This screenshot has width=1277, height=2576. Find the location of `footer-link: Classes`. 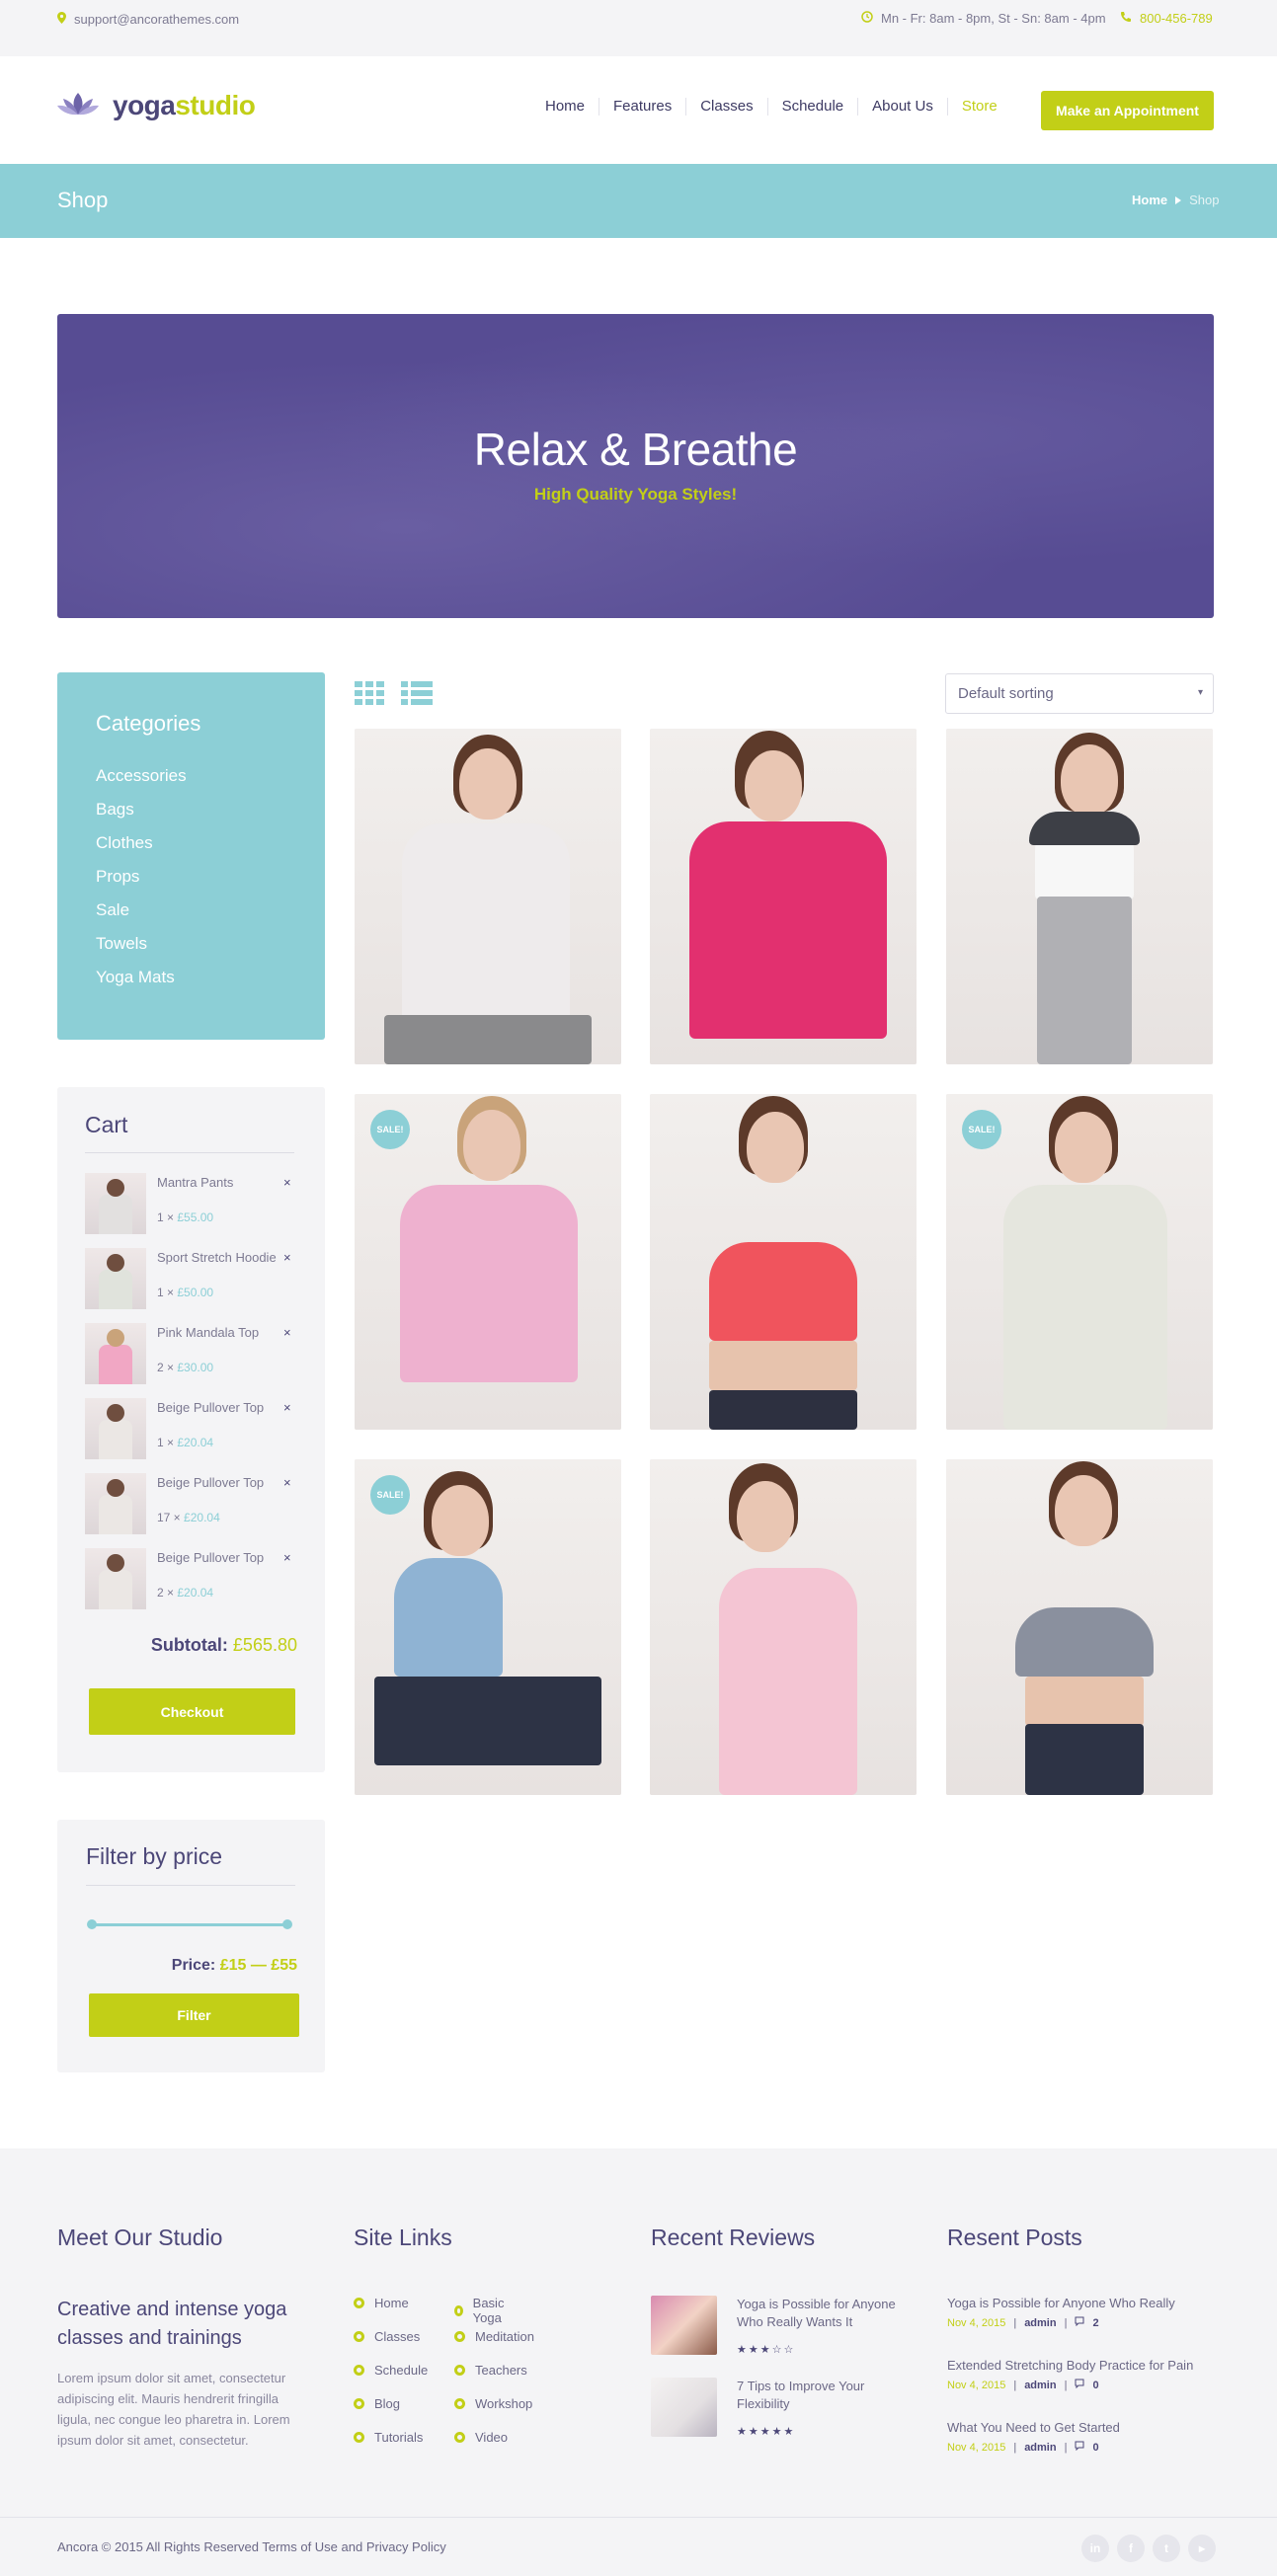

footer-link: Classes is located at coordinates (387, 2336).